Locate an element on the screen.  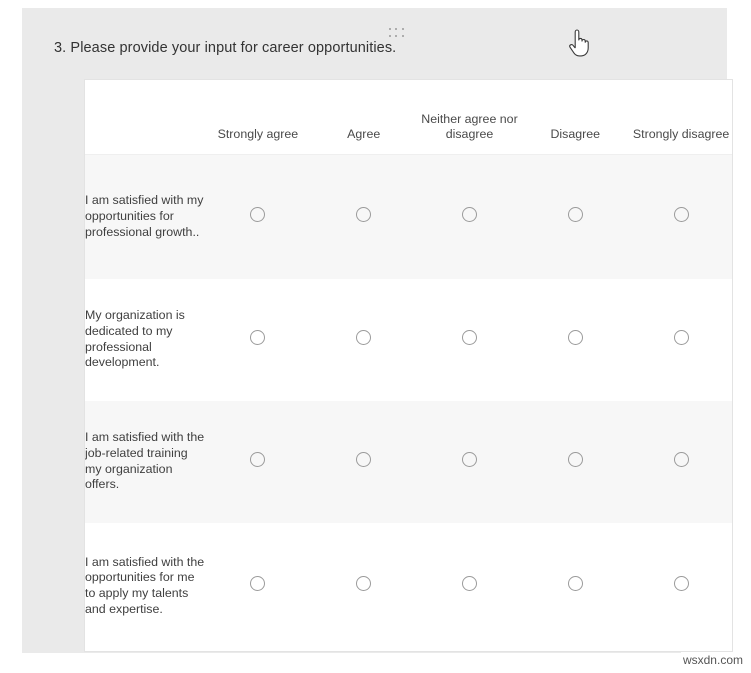
watermark: wsxdn.com is located at coordinates (712, 660).